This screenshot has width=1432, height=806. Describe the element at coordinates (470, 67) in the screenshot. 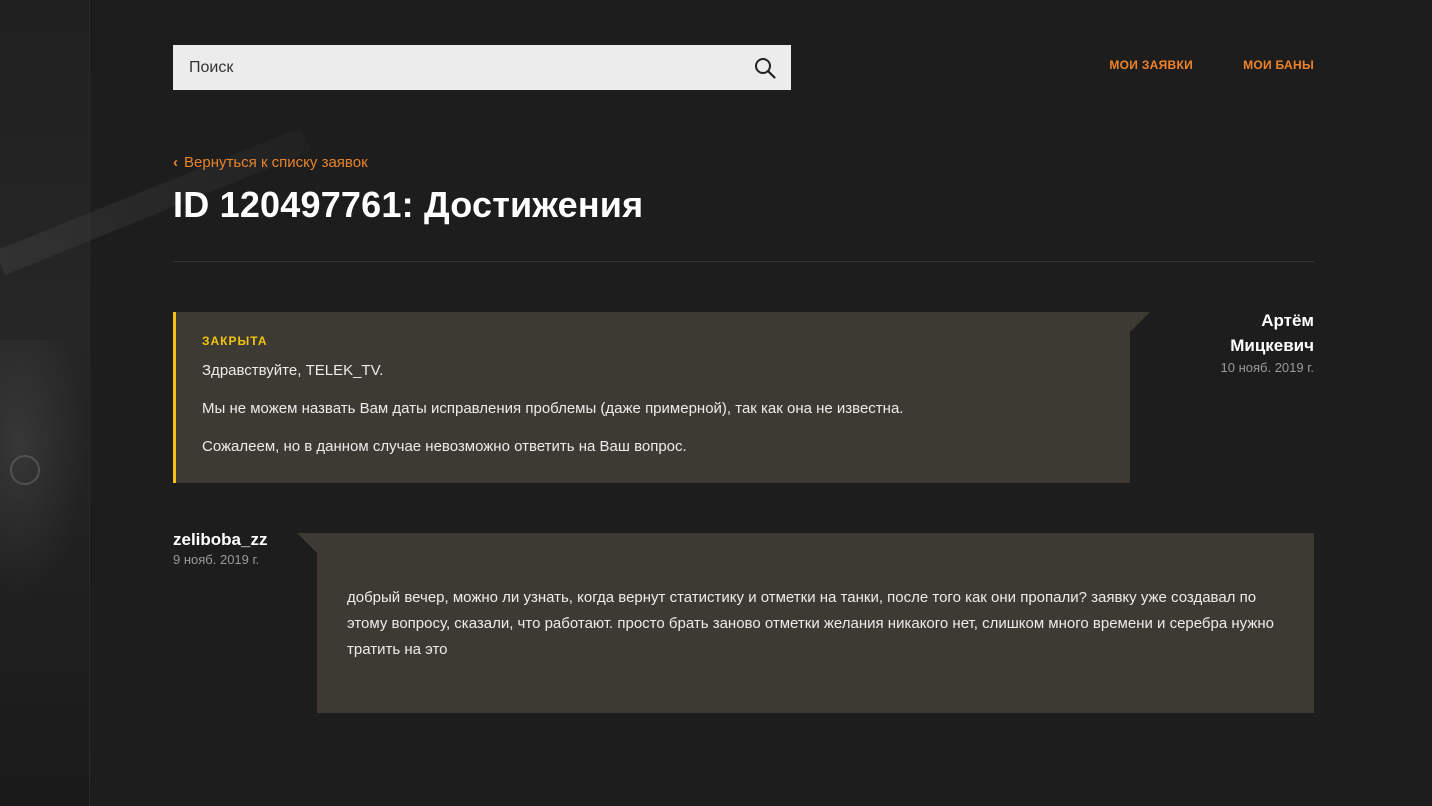

I see `search-input` at that location.